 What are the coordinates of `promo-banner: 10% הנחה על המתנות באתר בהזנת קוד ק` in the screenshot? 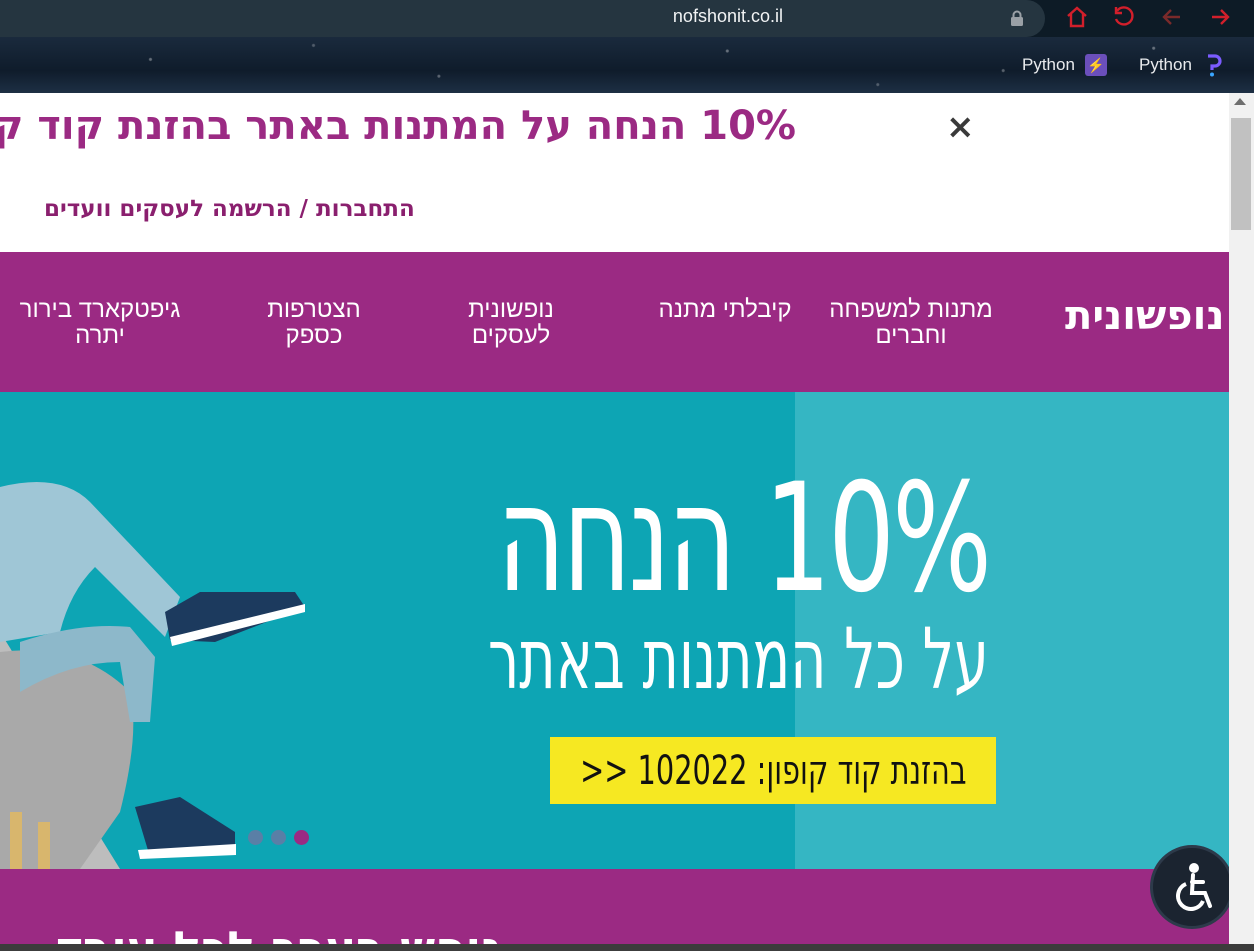 It's located at (614, 133).